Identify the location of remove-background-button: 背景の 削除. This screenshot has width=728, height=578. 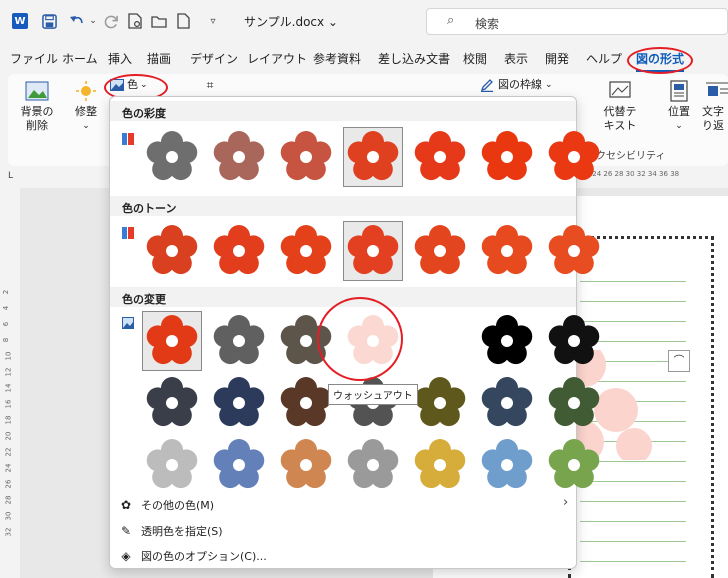
(37, 106).